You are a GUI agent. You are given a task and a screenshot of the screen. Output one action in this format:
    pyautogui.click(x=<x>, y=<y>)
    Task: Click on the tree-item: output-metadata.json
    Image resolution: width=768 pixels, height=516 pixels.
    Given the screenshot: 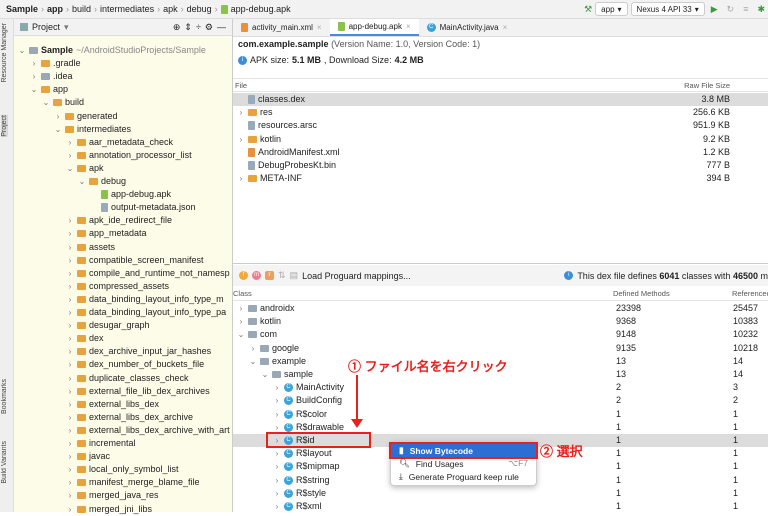 What is the action you would take?
    pyautogui.click(x=143, y=207)
    